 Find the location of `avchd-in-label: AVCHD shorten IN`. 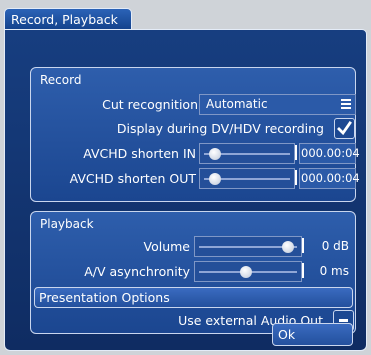

avchd-in-label: AVCHD shorten IN is located at coordinates (139, 153).